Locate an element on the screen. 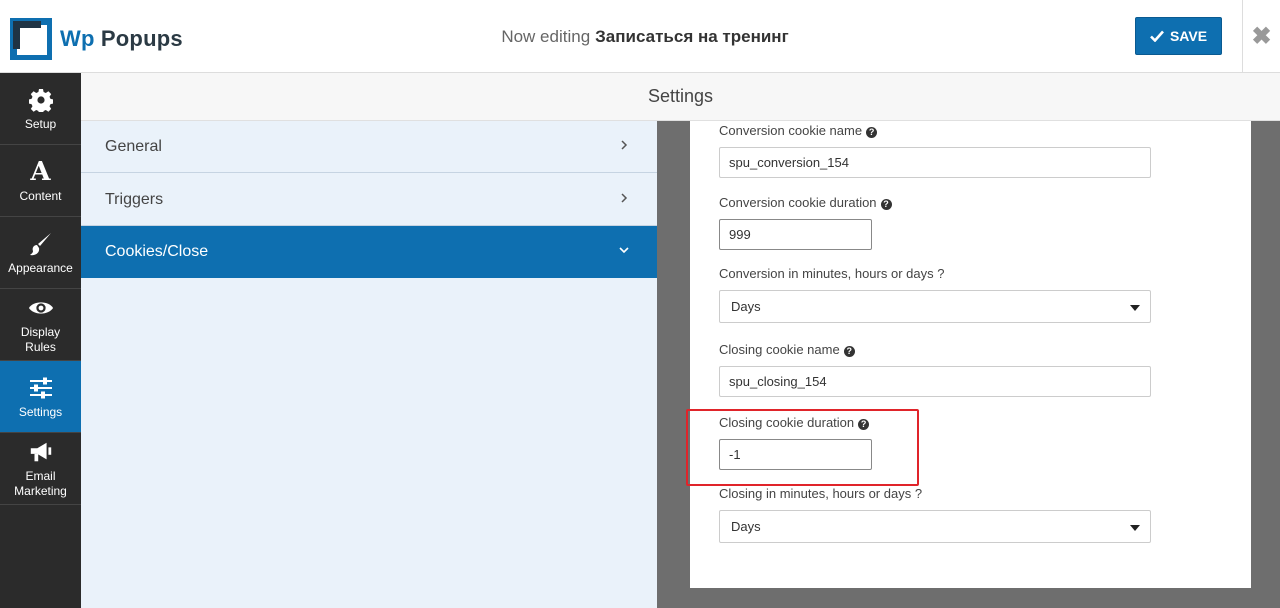 The image size is (1280, 608). chevron-down-icon is located at coordinates (624, 250).